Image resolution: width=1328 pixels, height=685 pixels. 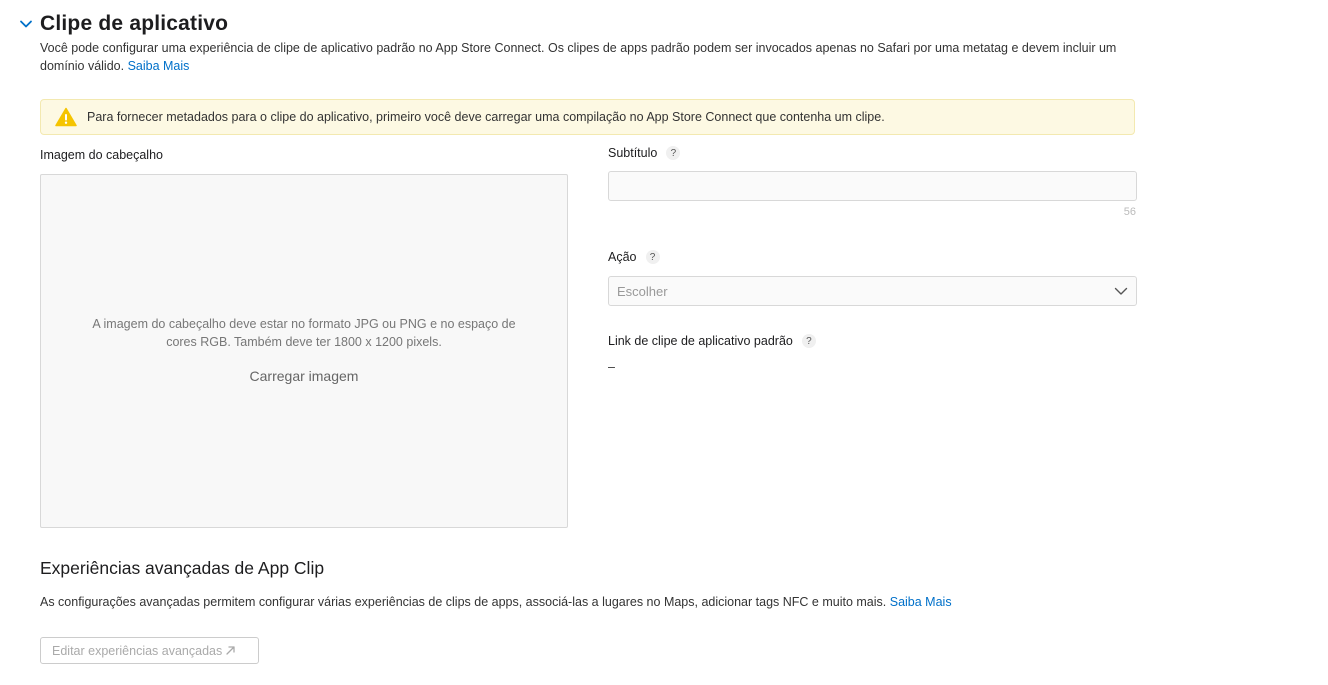 I want to click on warning-icon, so click(x=66, y=117).